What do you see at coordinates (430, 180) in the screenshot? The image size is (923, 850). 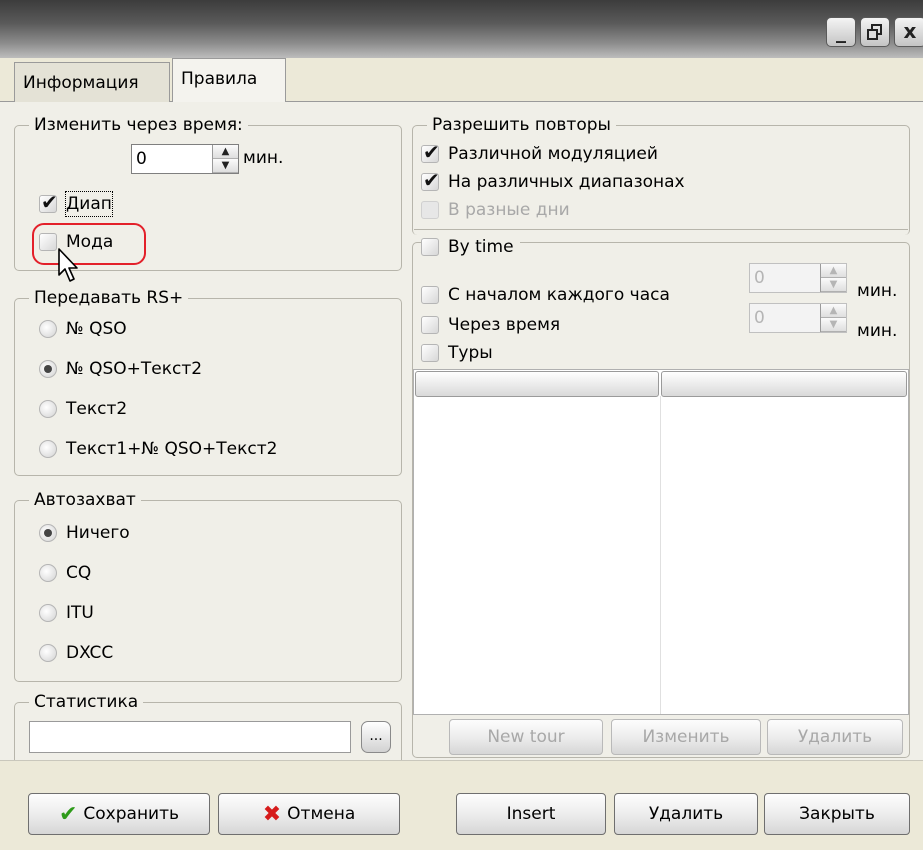 I see `repeat-bands-checkbox` at bounding box center [430, 180].